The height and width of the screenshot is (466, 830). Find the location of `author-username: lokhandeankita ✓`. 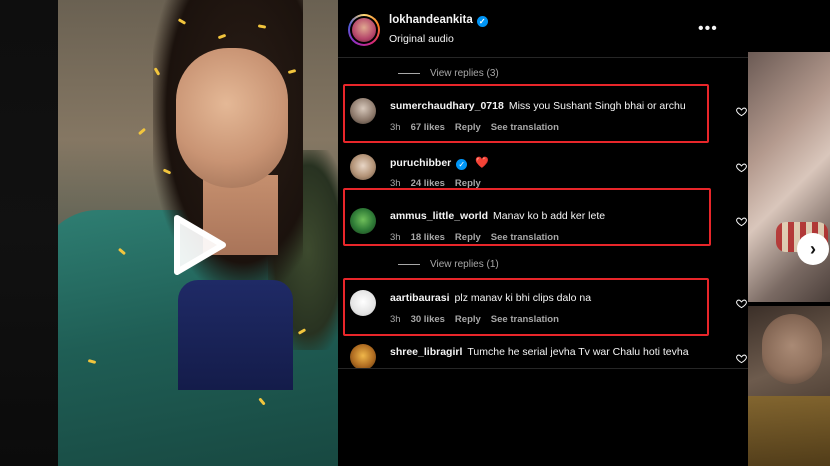

author-username: lokhandeankita ✓ is located at coordinates (438, 20).